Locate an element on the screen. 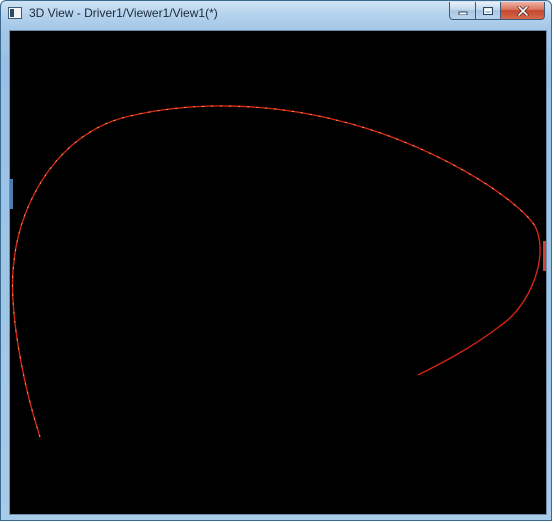 The height and width of the screenshot is (523, 554). viewport-edge-marker-left is located at coordinates (11, 194).